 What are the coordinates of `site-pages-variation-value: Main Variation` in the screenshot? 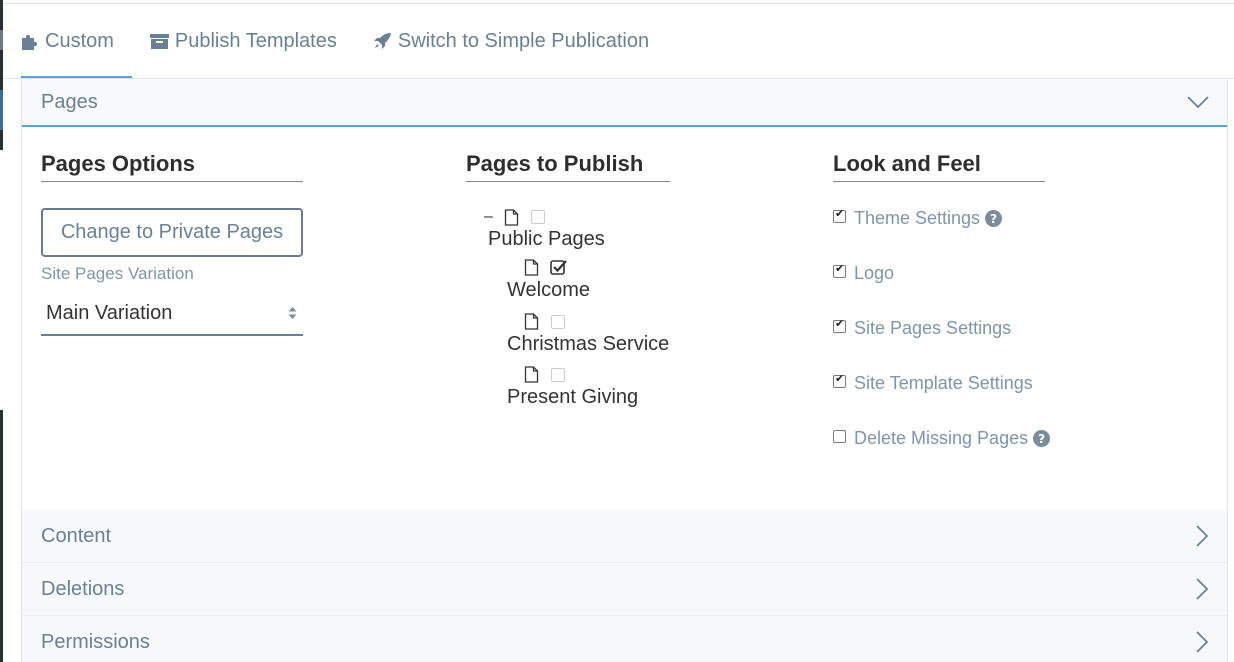 It's located at (109, 312).